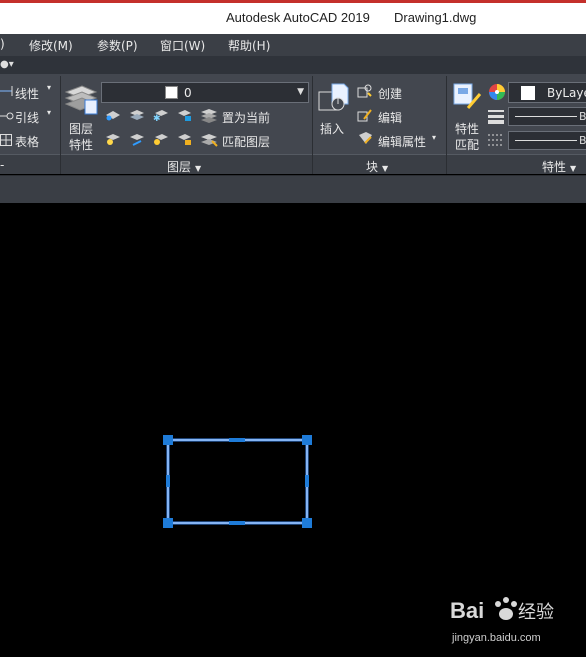 The height and width of the screenshot is (657, 586). What do you see at coordinates (81, 128) in the screenshot?
I see `layer-properties-label-1: 图层` at bounding box center [81, 128].